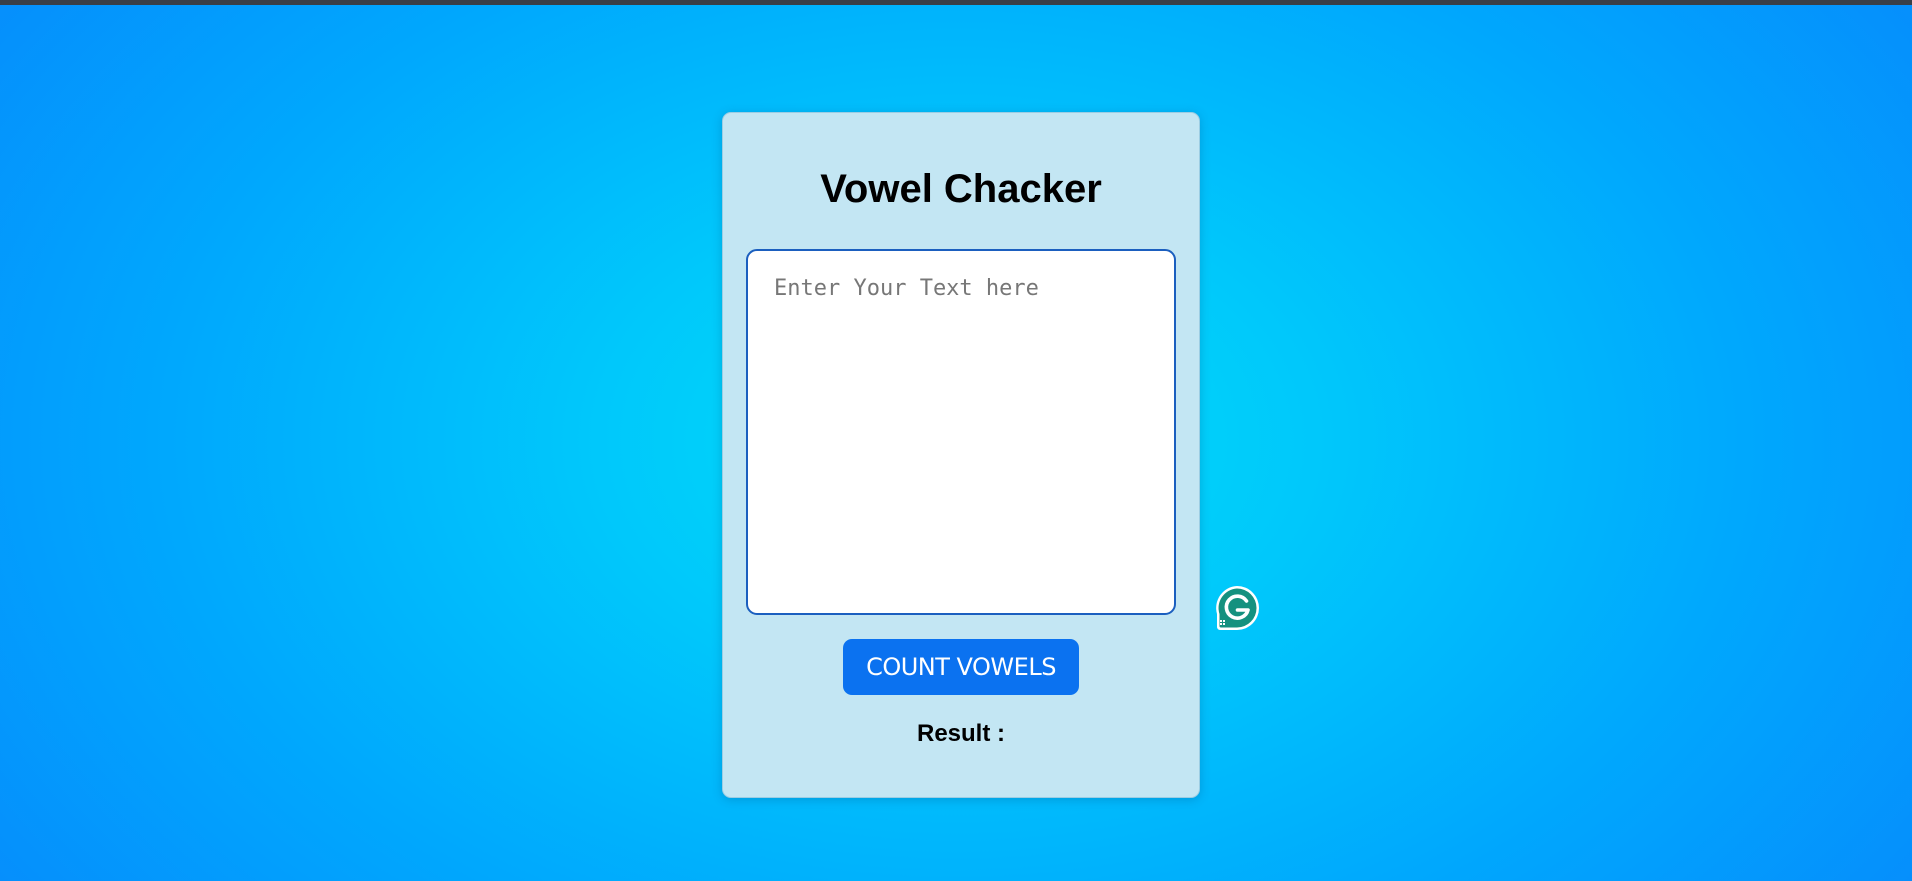  What do you see at coordinates (1237, 608) in the screenshot?
I see `grammarly-g-icon` at bounding box center [1237, 608].